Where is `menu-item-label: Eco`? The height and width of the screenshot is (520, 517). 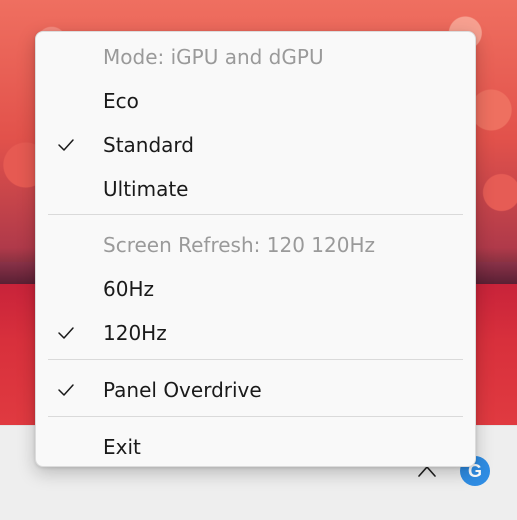
menu-item-label: Eco is located at coordinates (121, 101).